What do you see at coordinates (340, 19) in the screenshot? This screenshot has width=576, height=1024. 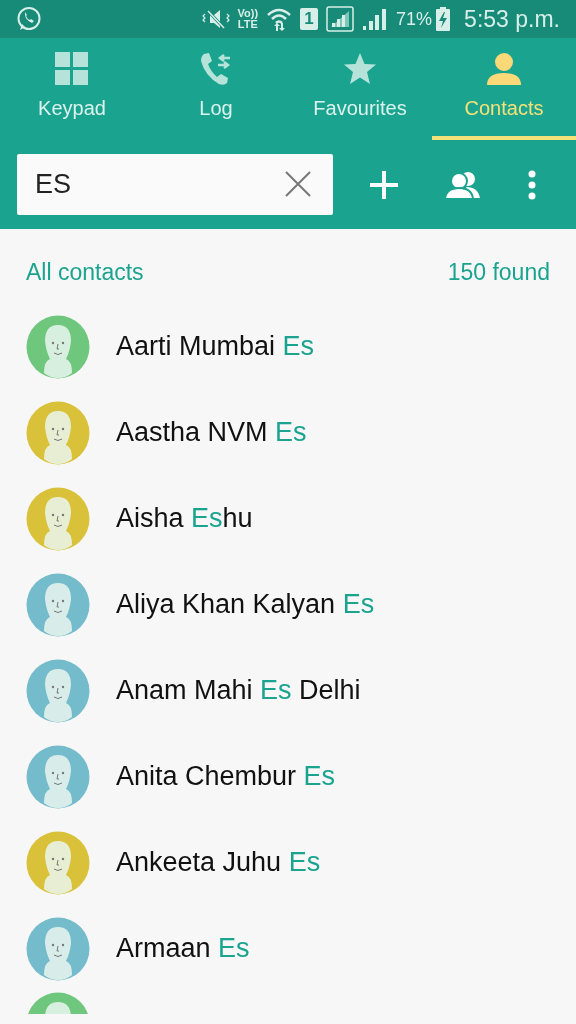 I see `signal-strength-icon` at bounding box center [340, 19].